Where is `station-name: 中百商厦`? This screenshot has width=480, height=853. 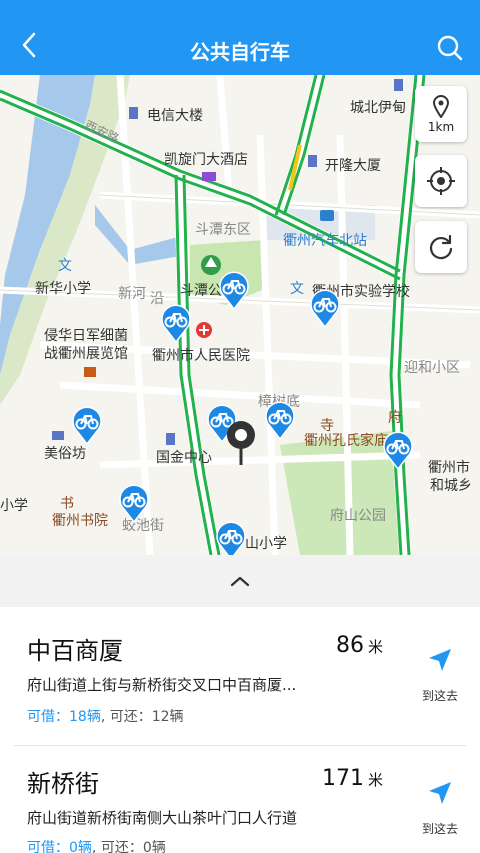
station-name: 中百商厦 is located at coordinates (75, 651).